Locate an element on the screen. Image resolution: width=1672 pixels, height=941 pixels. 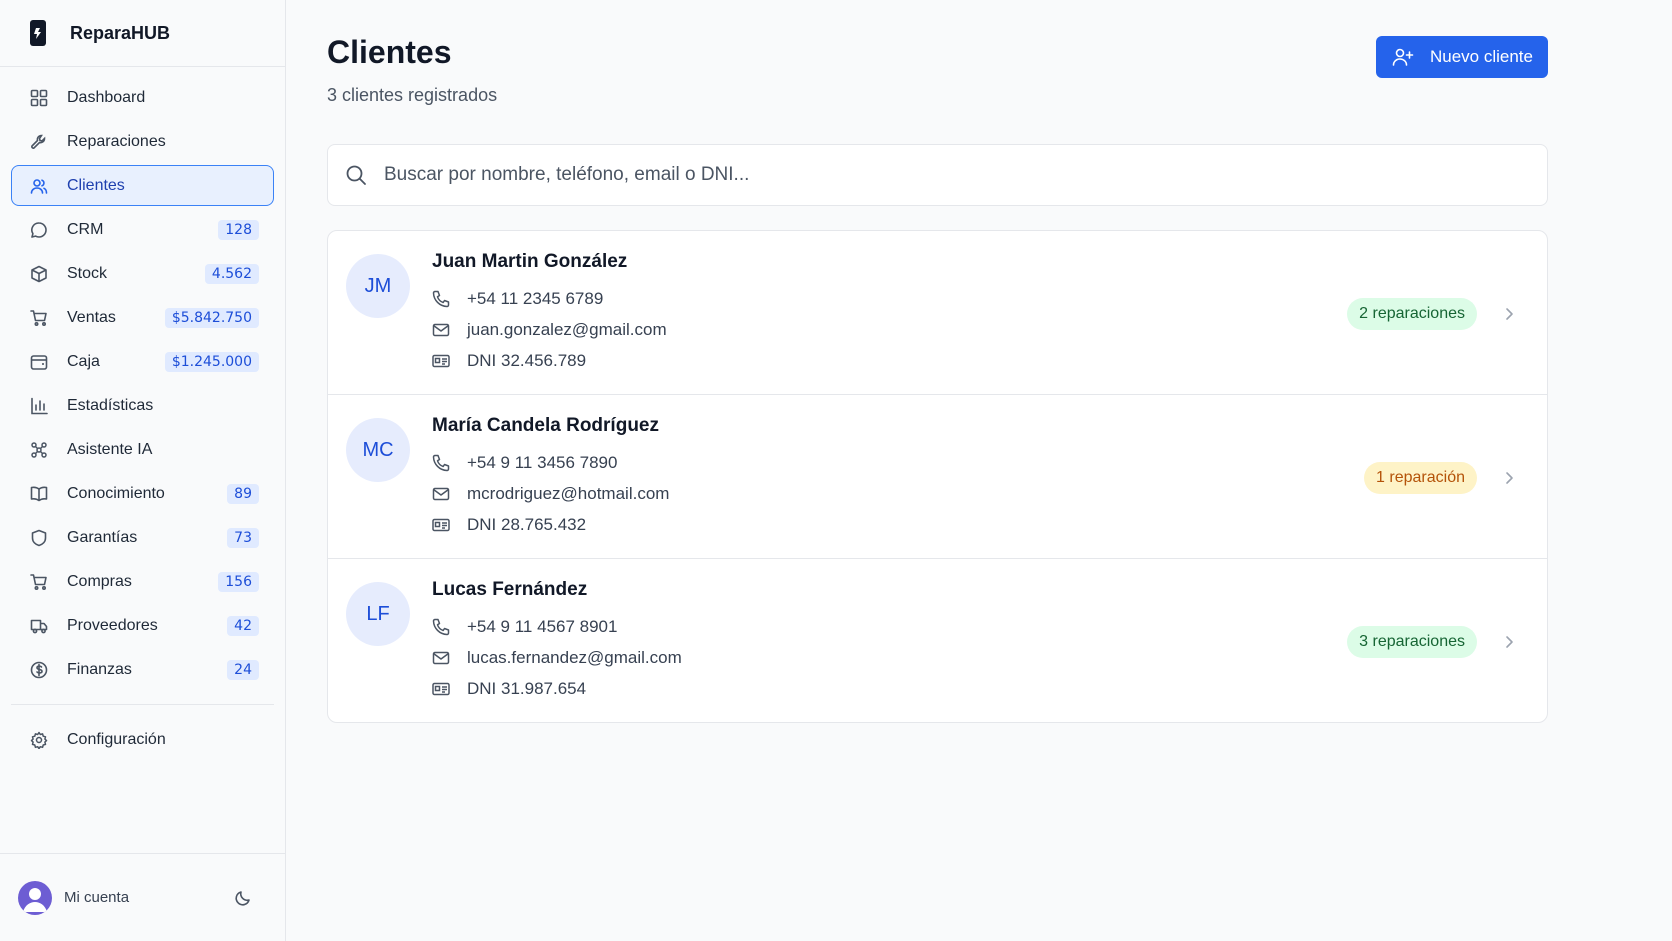
brand-name: ReparaHUB is located at coordinates (120, 32).